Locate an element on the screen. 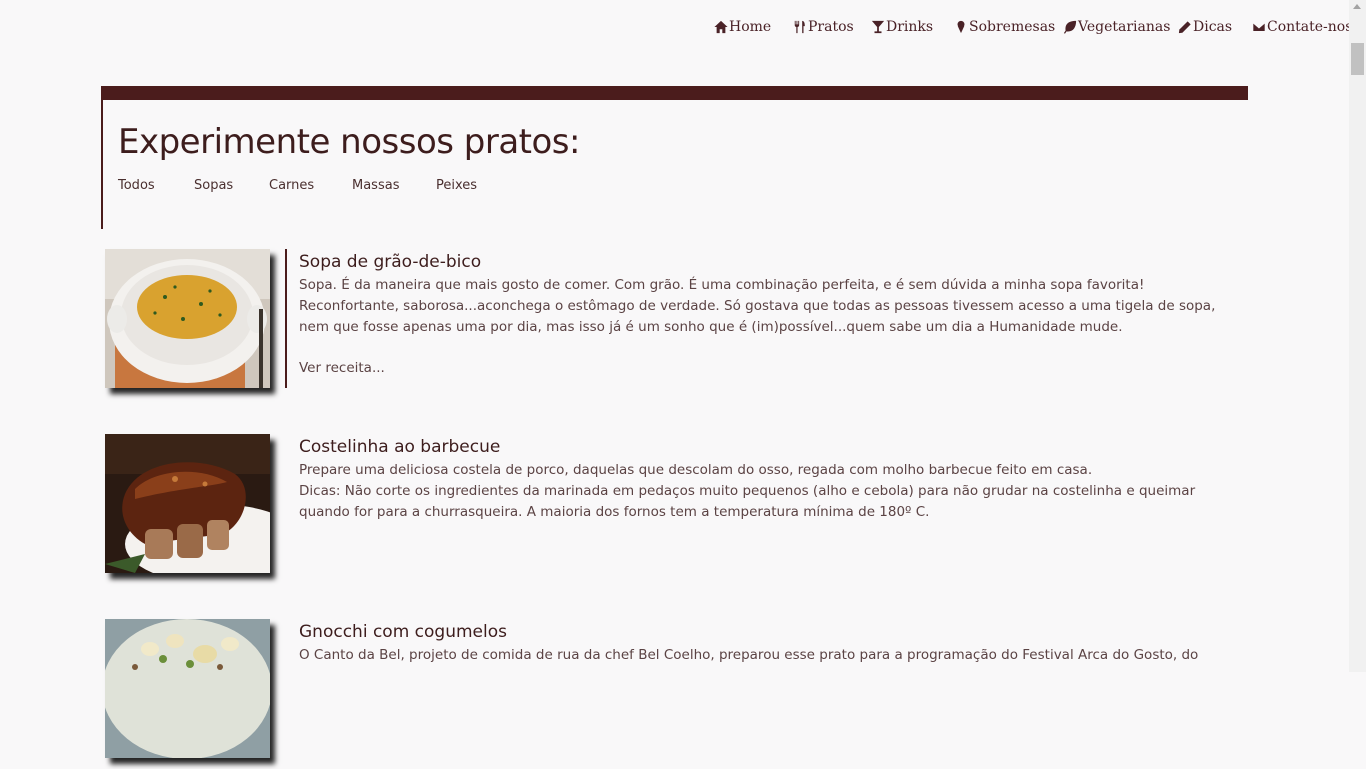  dish-divider is located at coordinates (286, 318).